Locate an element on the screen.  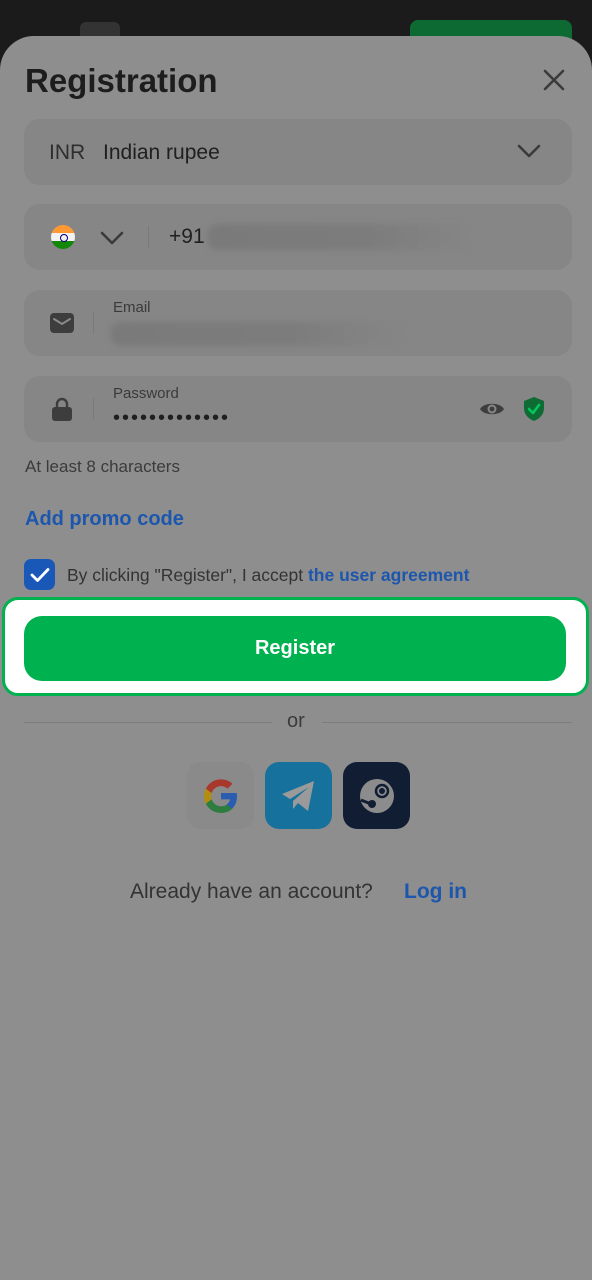
telegram-login-button is located at coordinates (298, 795).